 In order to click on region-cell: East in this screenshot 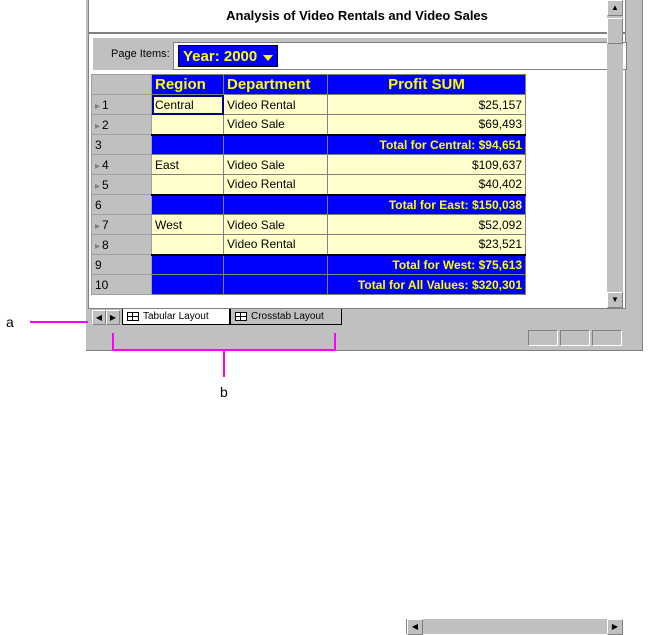, I will do `click(187, 164)`.